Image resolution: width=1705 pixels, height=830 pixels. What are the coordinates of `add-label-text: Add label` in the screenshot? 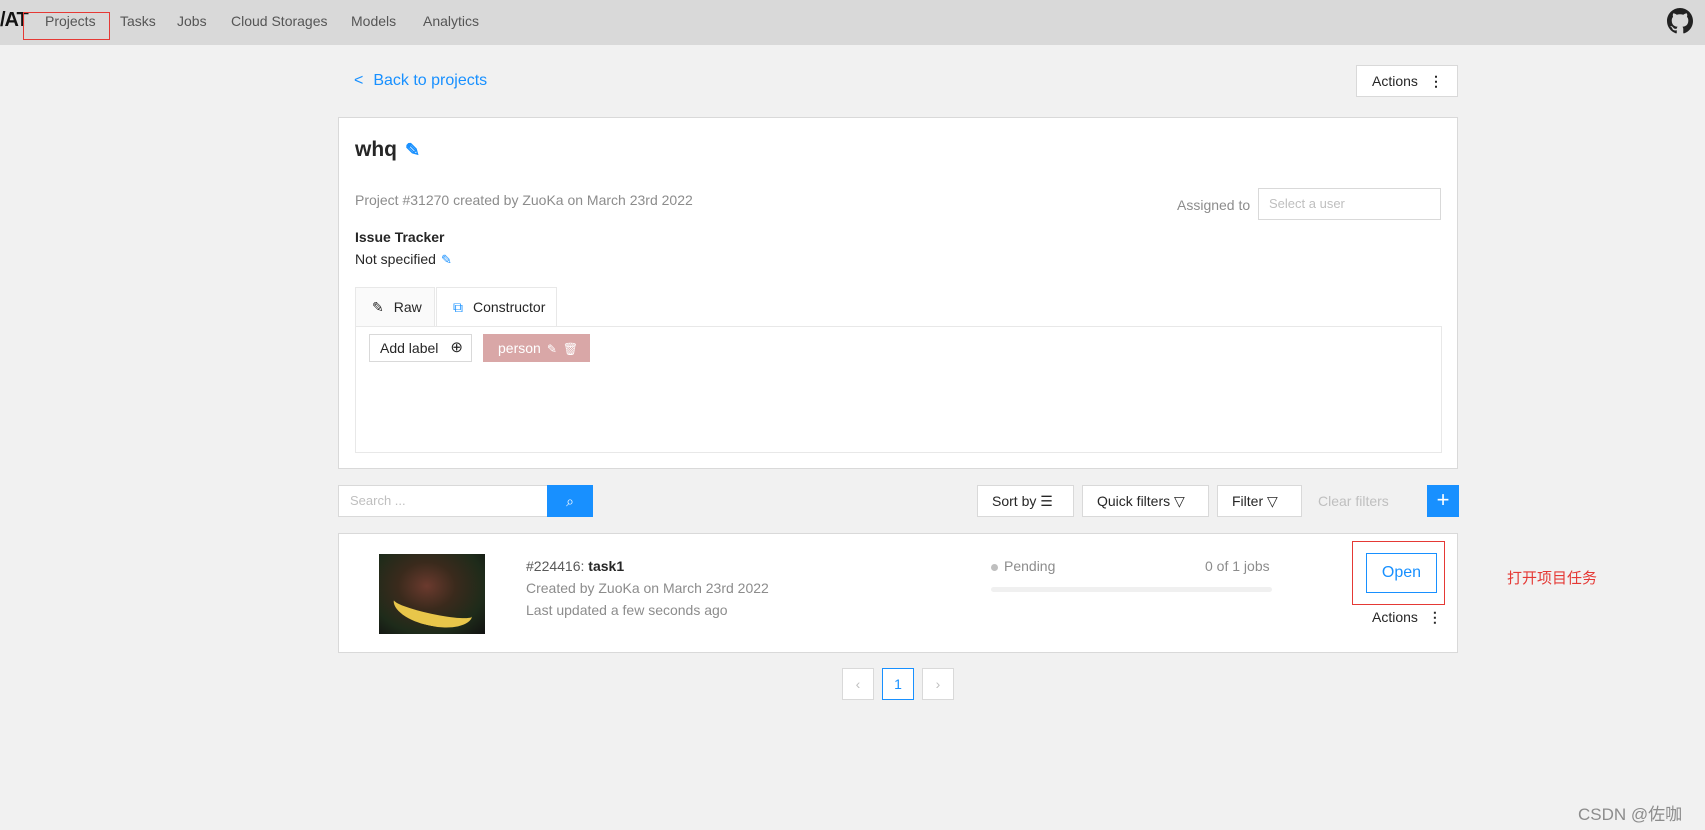 It's located at (409, 348).